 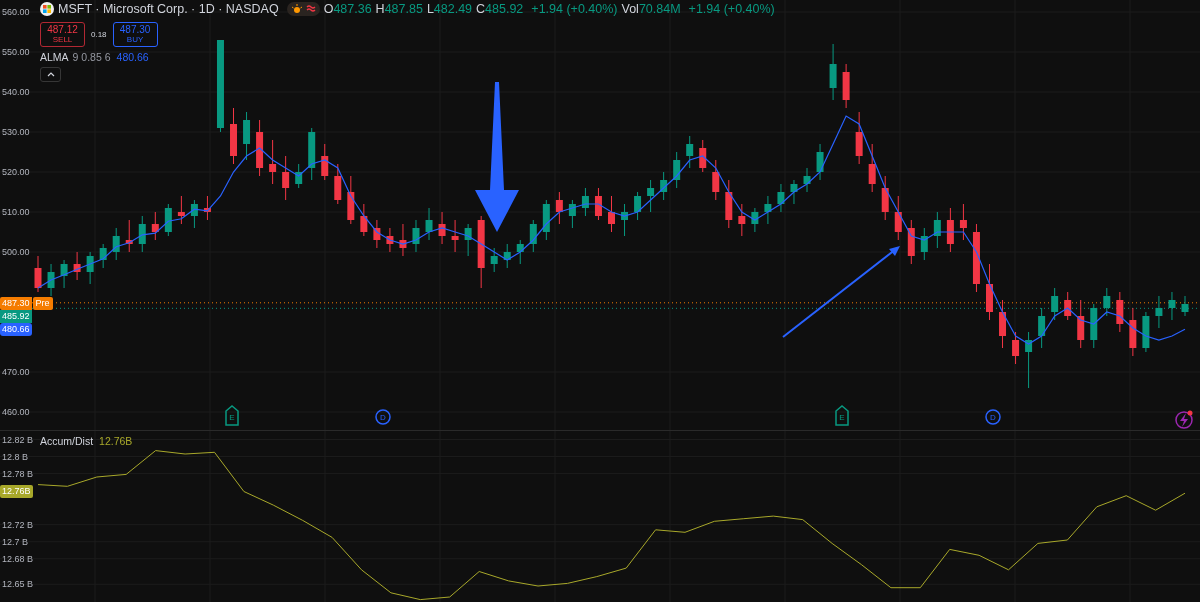 What do you see at coordinates (15, 541) in the screenshot?
I see `axis-label: 12.7 B` at bounding box center [15, 541].